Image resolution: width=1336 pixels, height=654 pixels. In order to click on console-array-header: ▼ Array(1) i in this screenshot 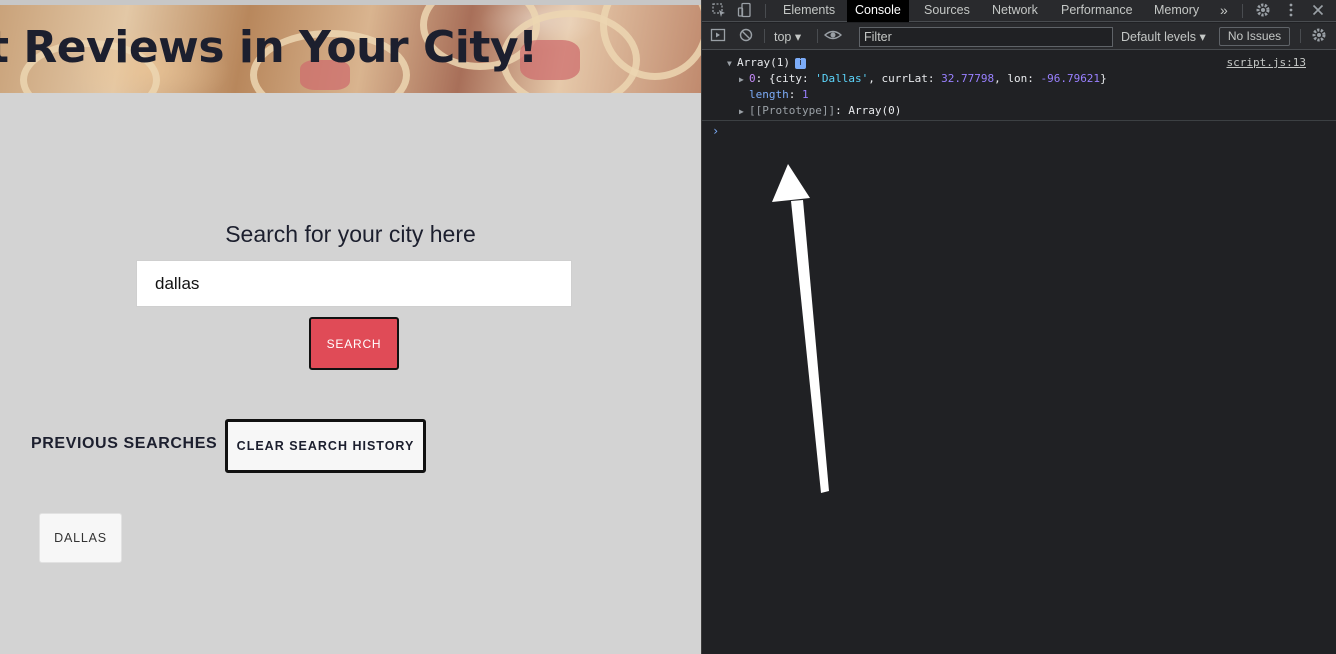, I will do `click(766, 62)`.